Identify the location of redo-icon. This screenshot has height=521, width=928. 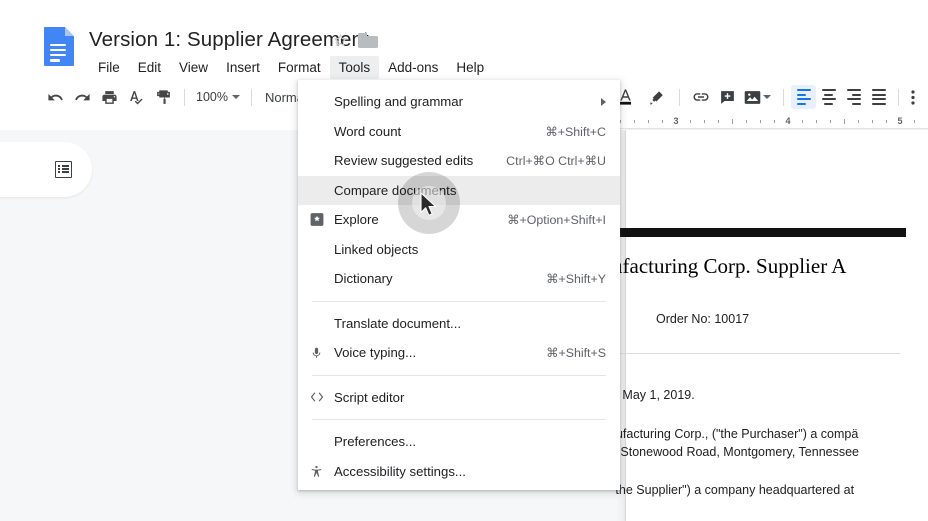
(82, 96).